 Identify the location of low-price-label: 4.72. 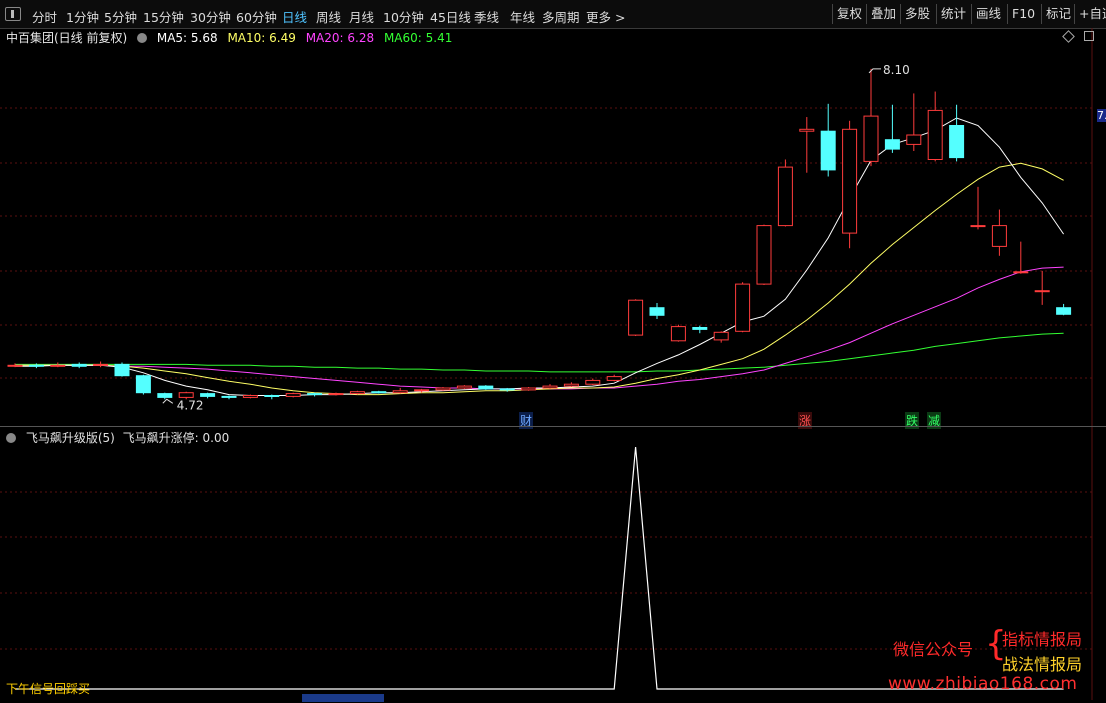
(190, 405).